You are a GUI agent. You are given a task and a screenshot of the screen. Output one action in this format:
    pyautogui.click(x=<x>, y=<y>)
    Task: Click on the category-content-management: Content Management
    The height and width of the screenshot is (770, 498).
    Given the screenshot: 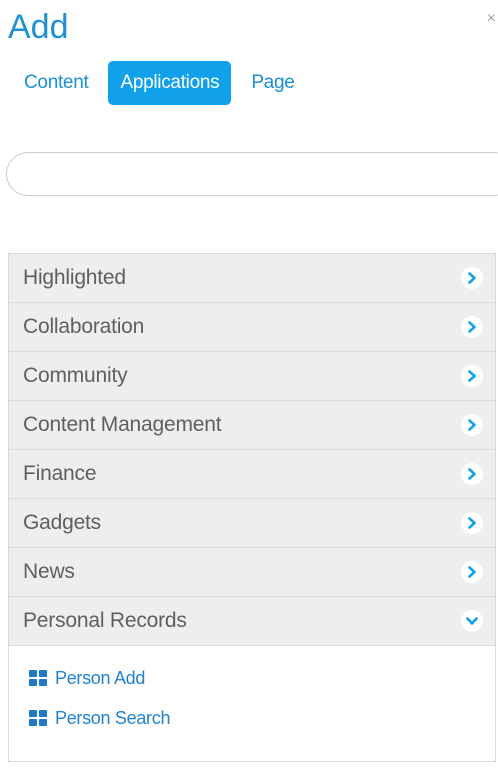 What is the action you would take?
    pyautogui.click(x=252, y=425)
    